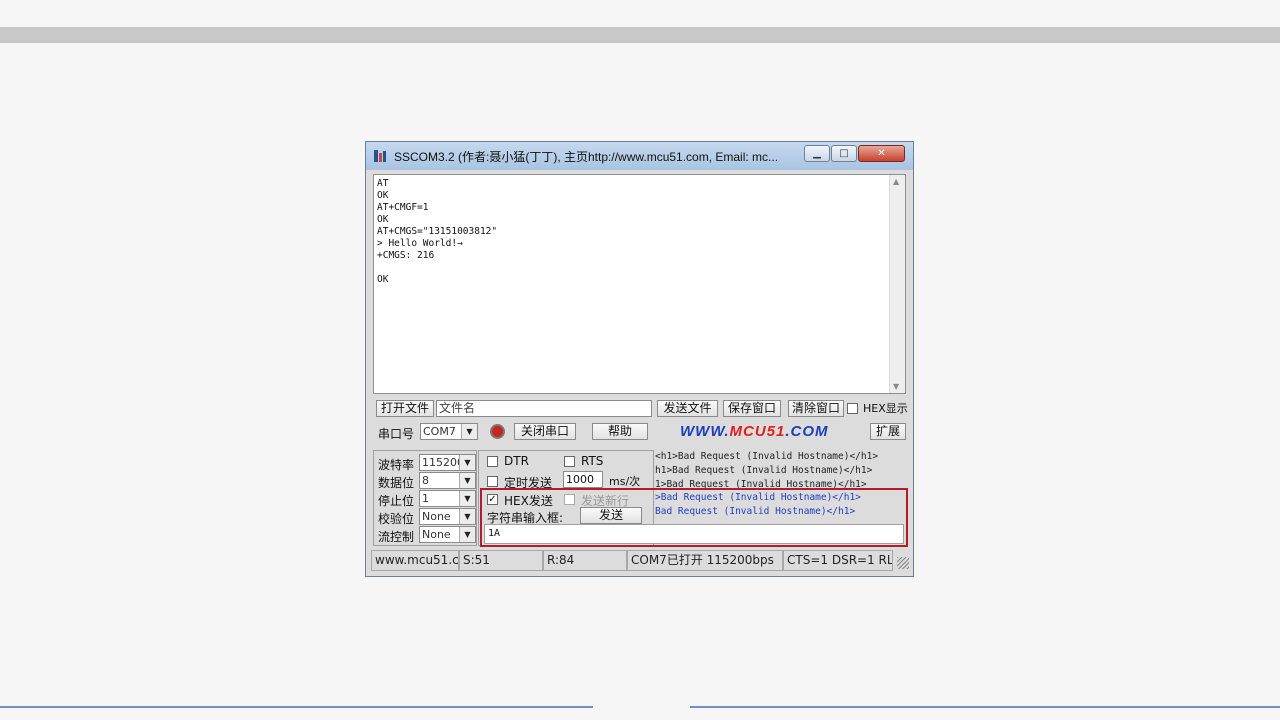  What do you see at coordinates (497, 431) in the screenshot?
I see `port-status-icon` at bounding box center [497, 431].